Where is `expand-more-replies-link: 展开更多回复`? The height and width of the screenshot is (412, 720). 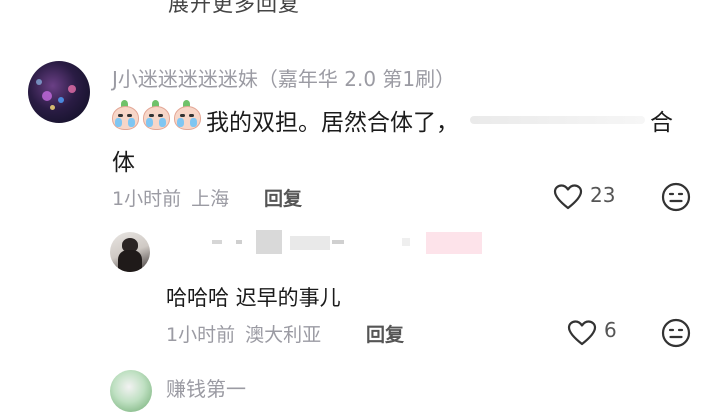 expand-more-replies-link: 展开更多回复 is located at coordinates (234, 9).